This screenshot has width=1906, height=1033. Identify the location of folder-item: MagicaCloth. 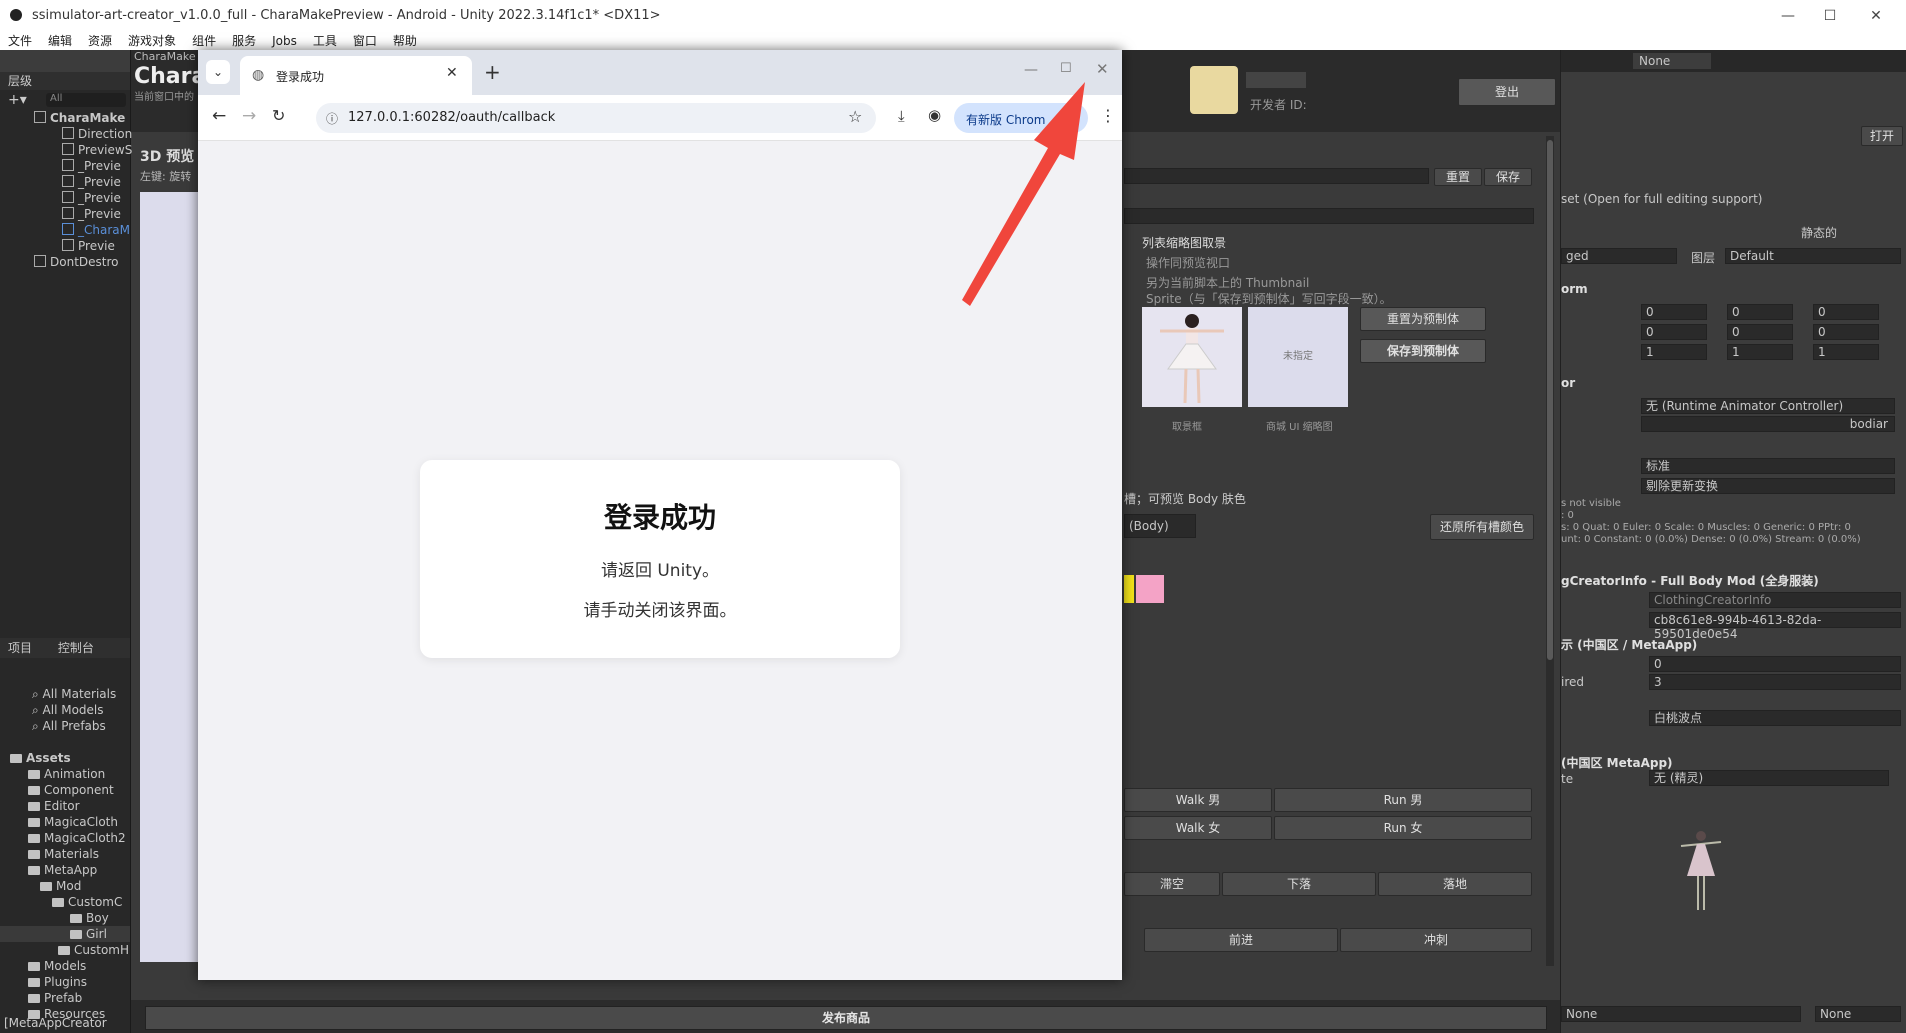
(65, 822).